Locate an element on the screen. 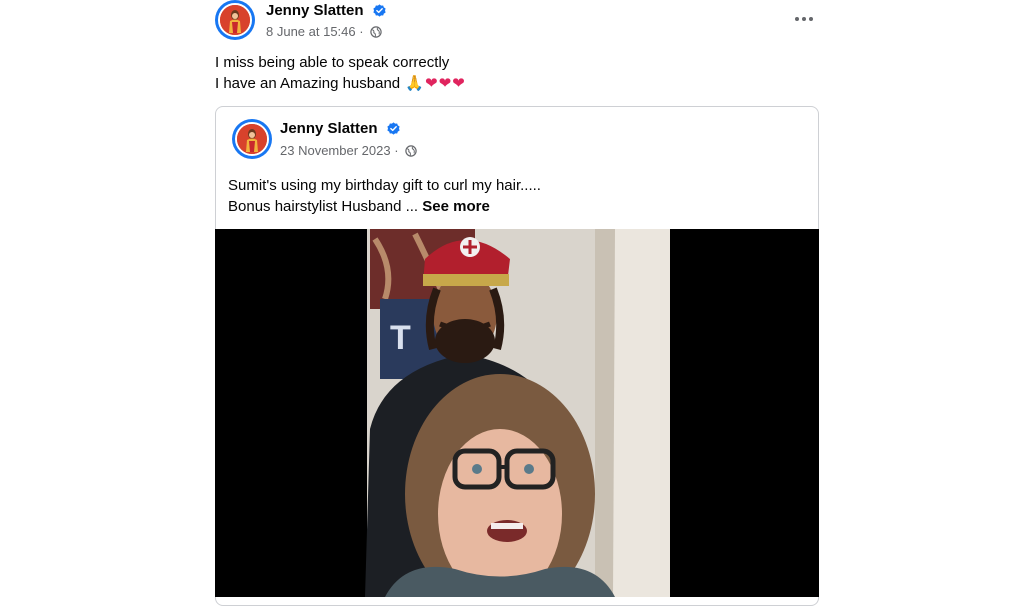 This screenshot has width=1024, height=606. shared-post-timestamp: 23 November 2023 is located at coordinates (335, 150).